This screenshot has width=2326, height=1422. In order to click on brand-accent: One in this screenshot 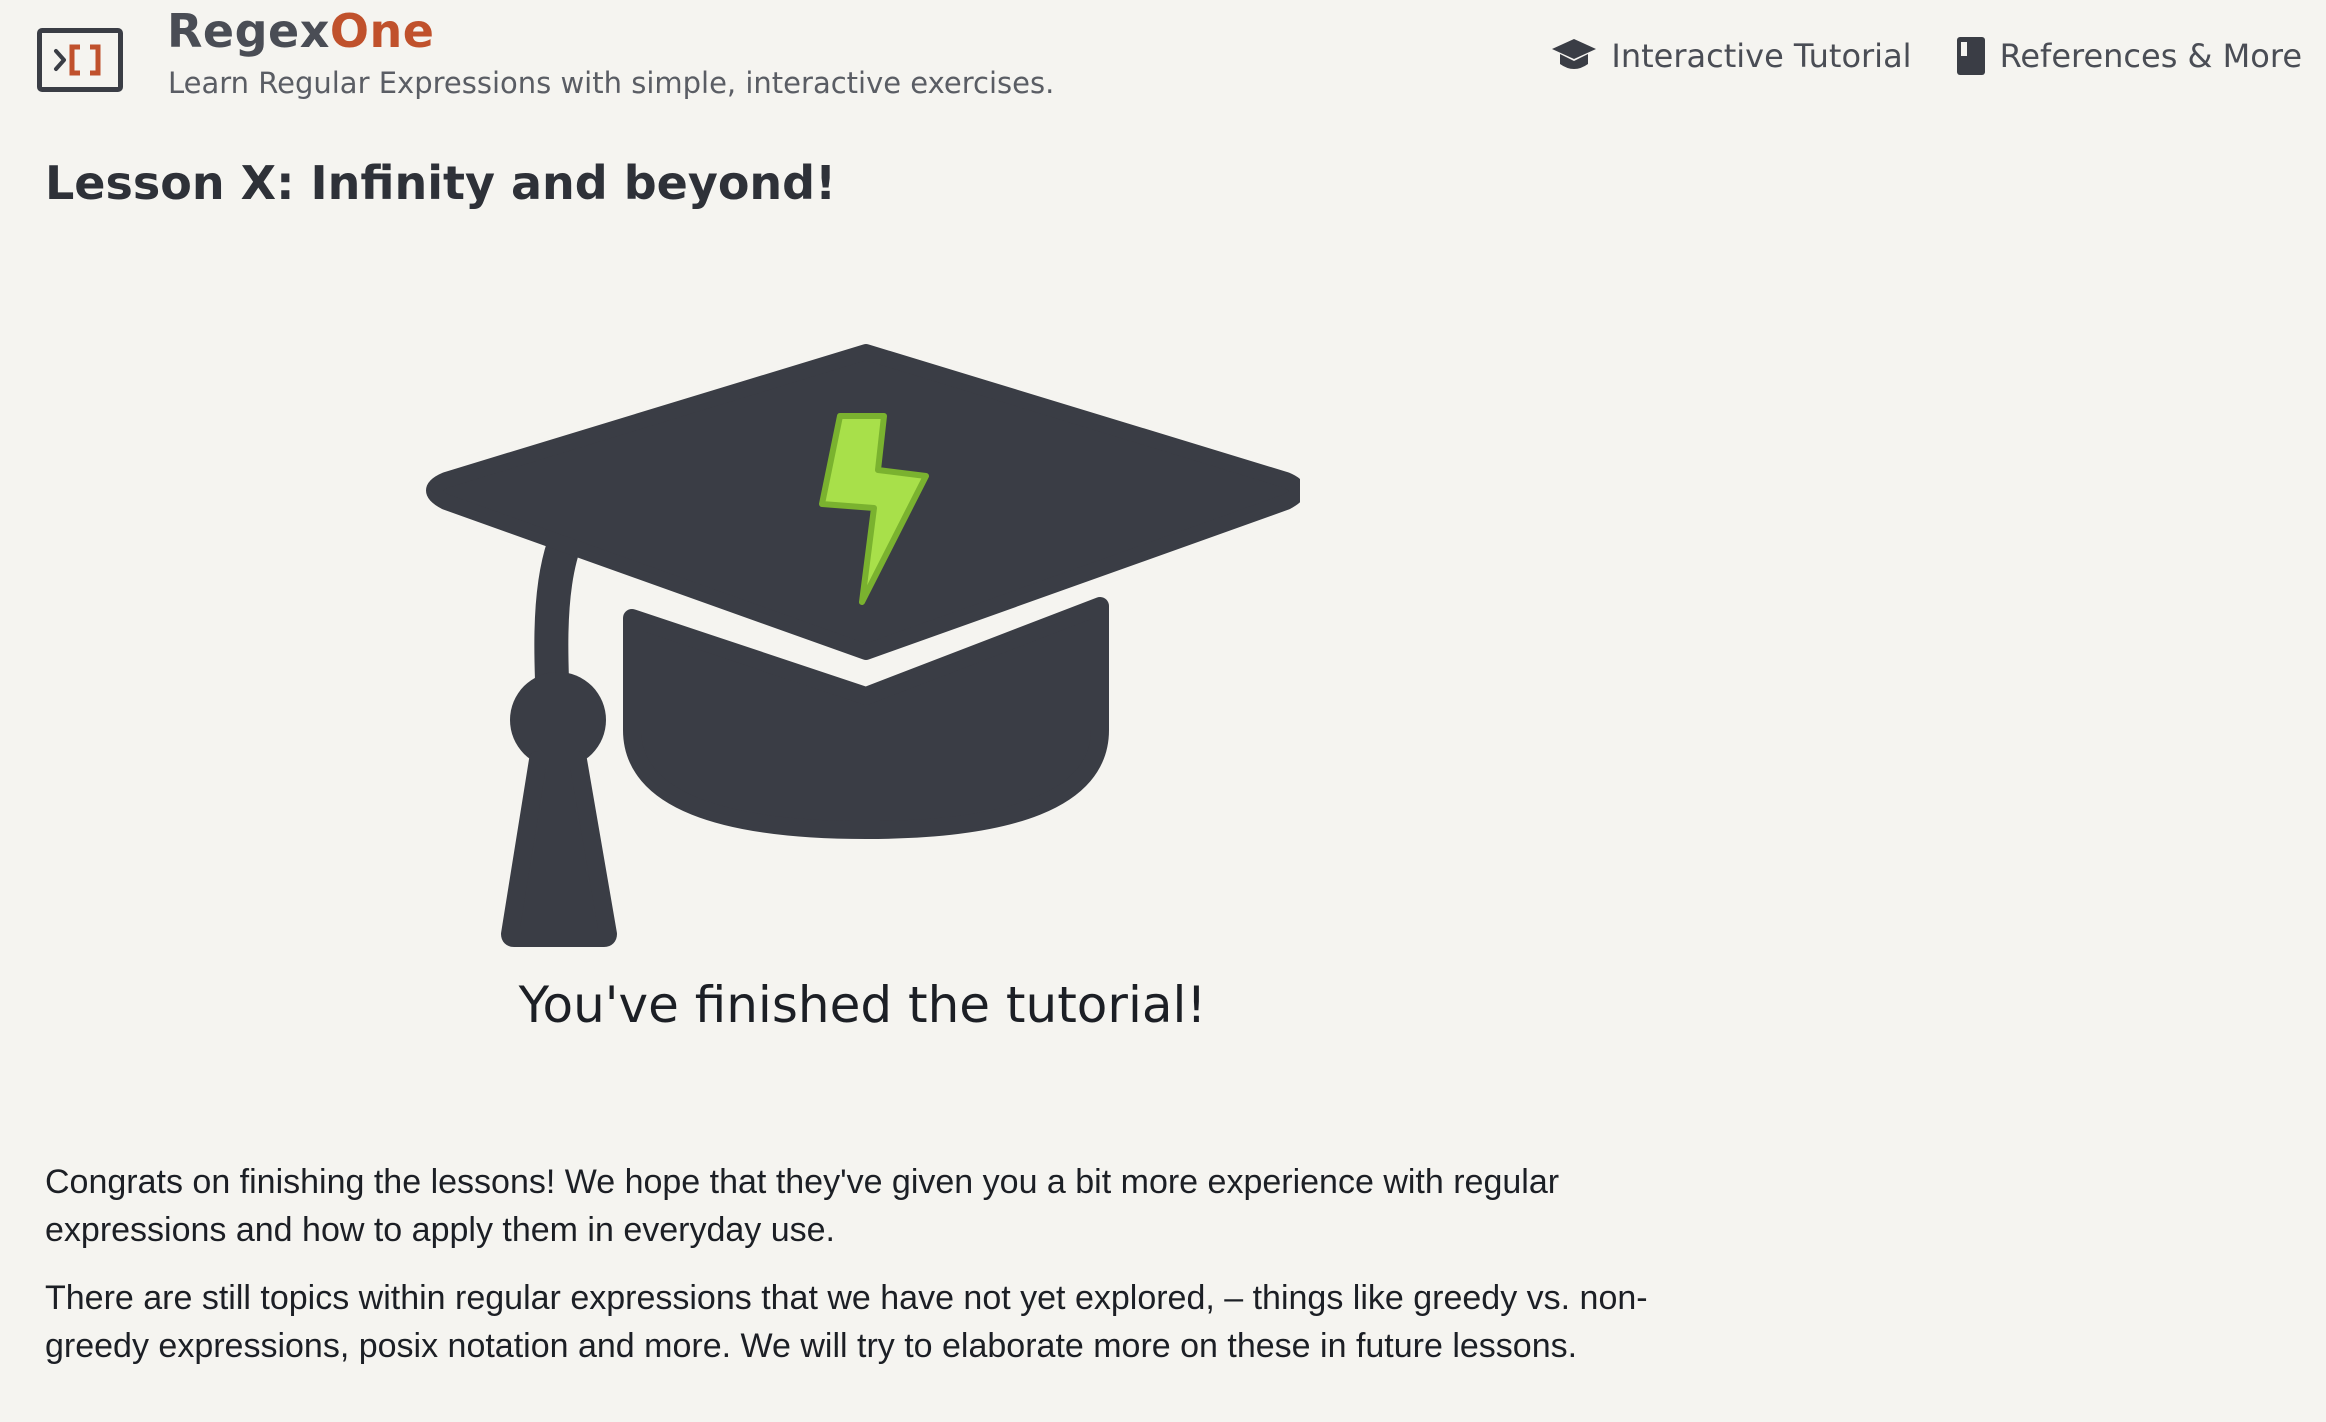, I will do `click(382, 31)`.